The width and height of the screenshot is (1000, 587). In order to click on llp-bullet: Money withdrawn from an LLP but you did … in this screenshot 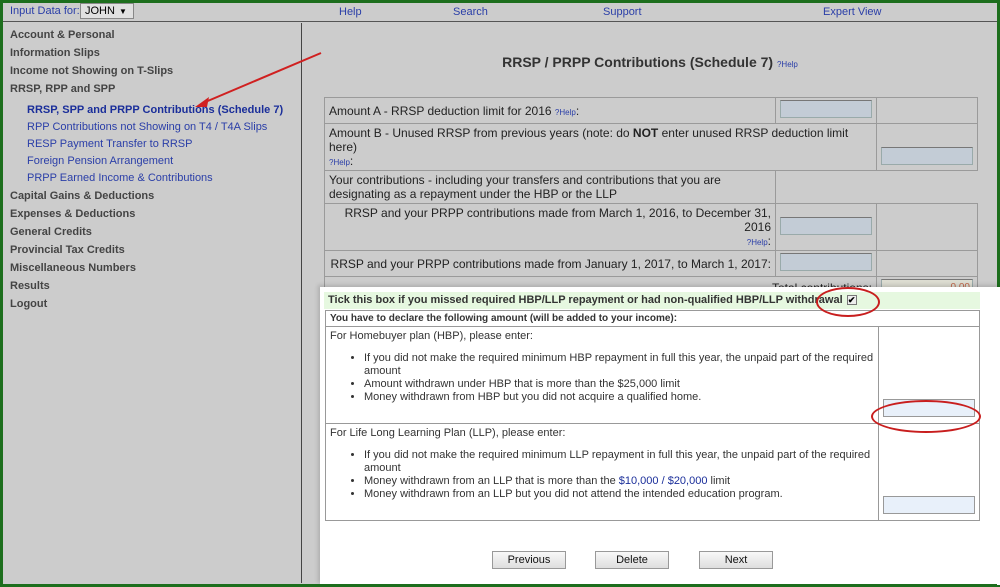, I will do `click(619, 494)`.